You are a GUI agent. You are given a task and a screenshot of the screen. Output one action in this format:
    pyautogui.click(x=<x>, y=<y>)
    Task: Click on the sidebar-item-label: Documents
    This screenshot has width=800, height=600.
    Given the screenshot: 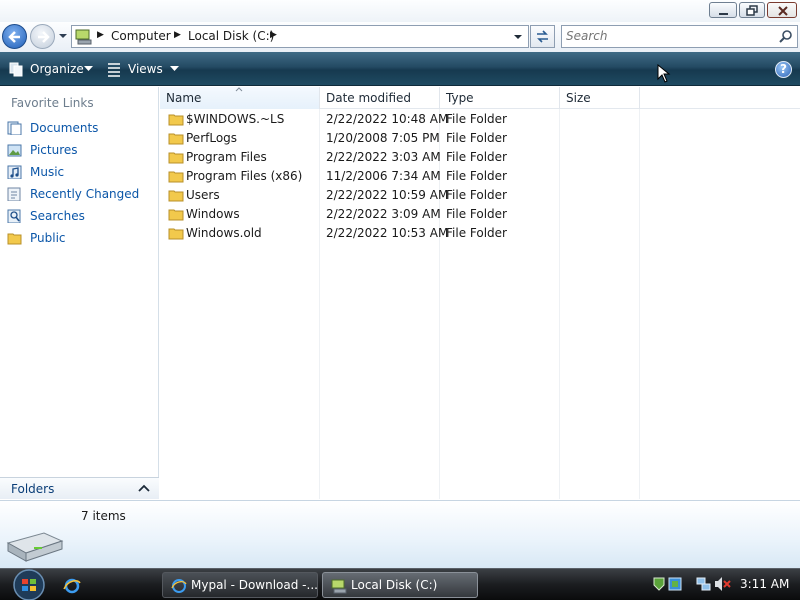 What is the action you would take?
    pyautogui.click(x=64, y=128)
    